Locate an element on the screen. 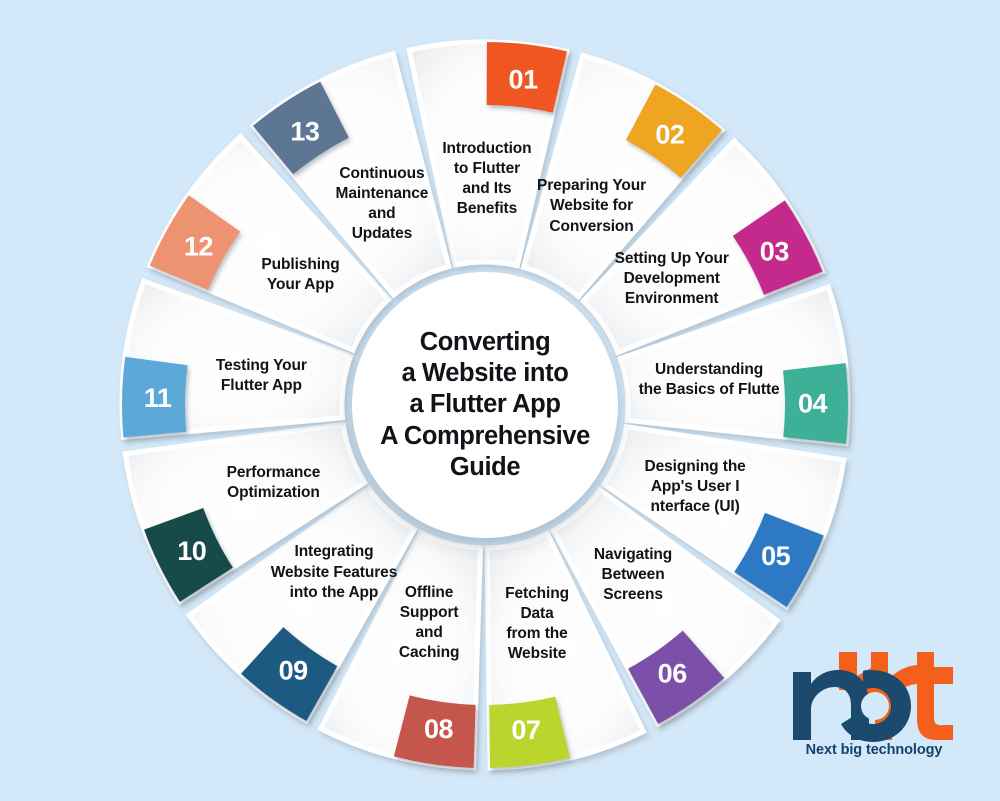  segment-number-03: 03 is located at coordinates (775, 252).